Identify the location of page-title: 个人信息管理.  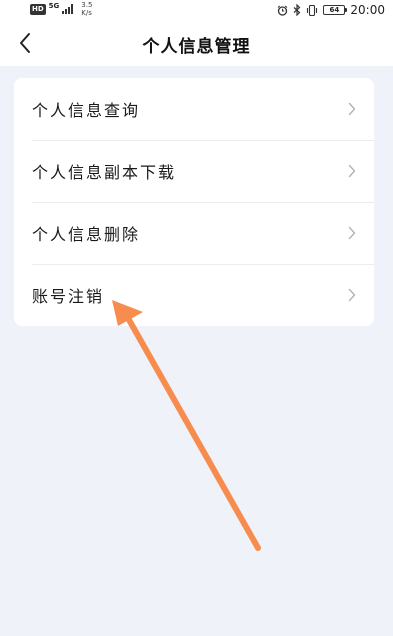
(196, 47).